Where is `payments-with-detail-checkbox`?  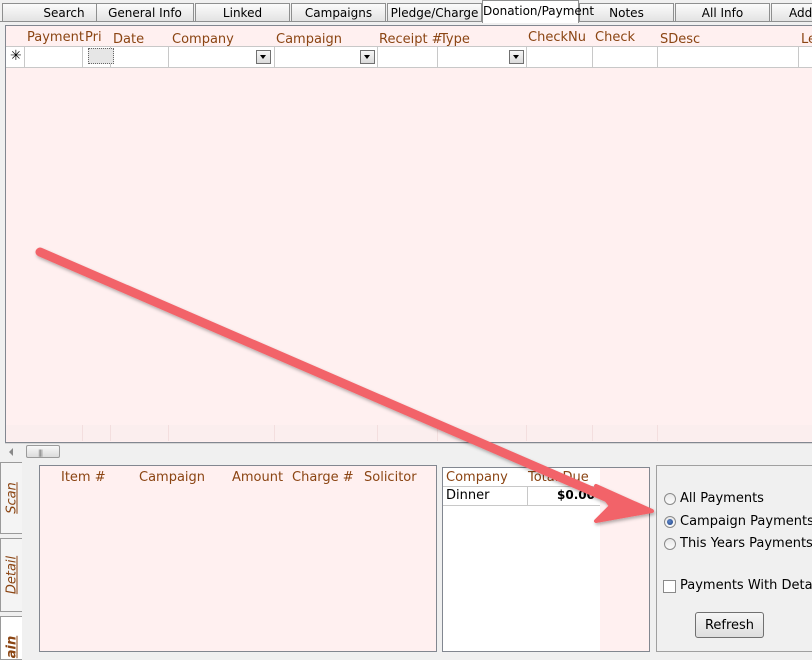
payments-with-detail-checkbox is located at coordinates (669, 586).